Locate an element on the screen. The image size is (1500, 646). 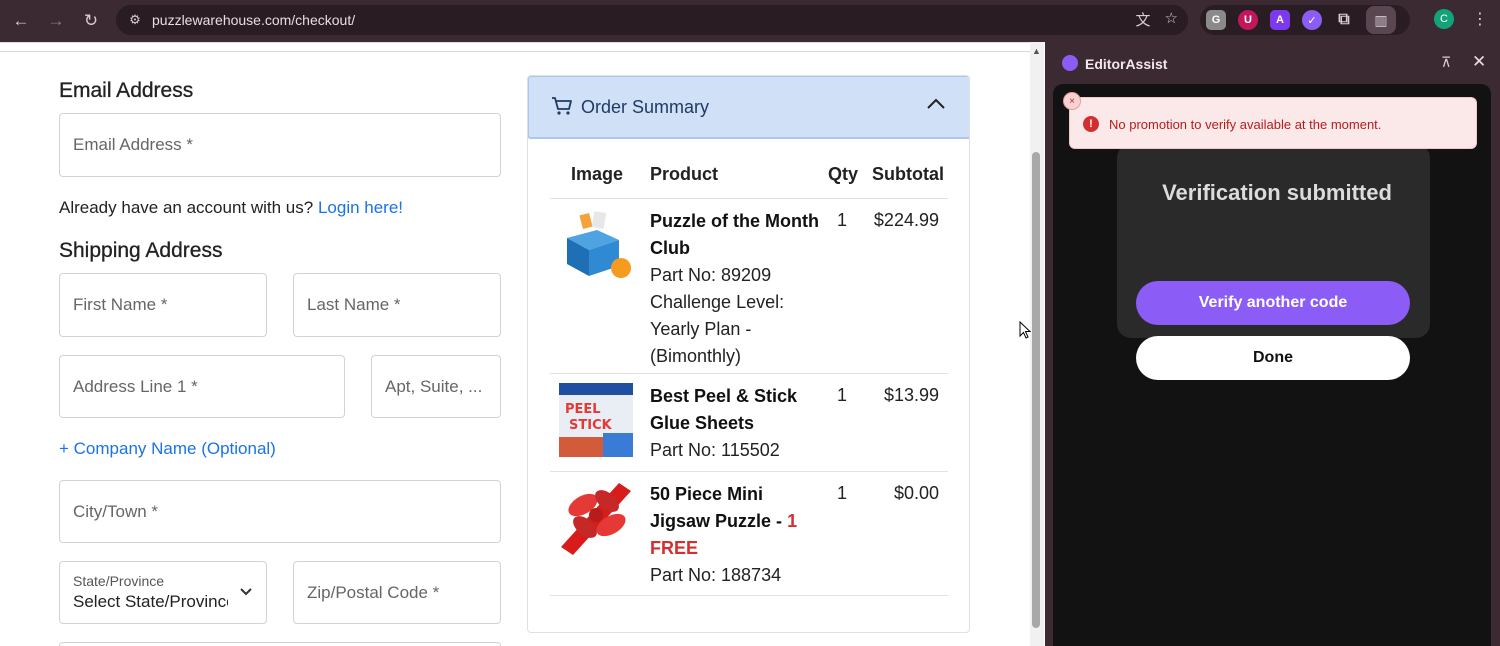
state-label: State/Province is located at coordinates (119, 581).